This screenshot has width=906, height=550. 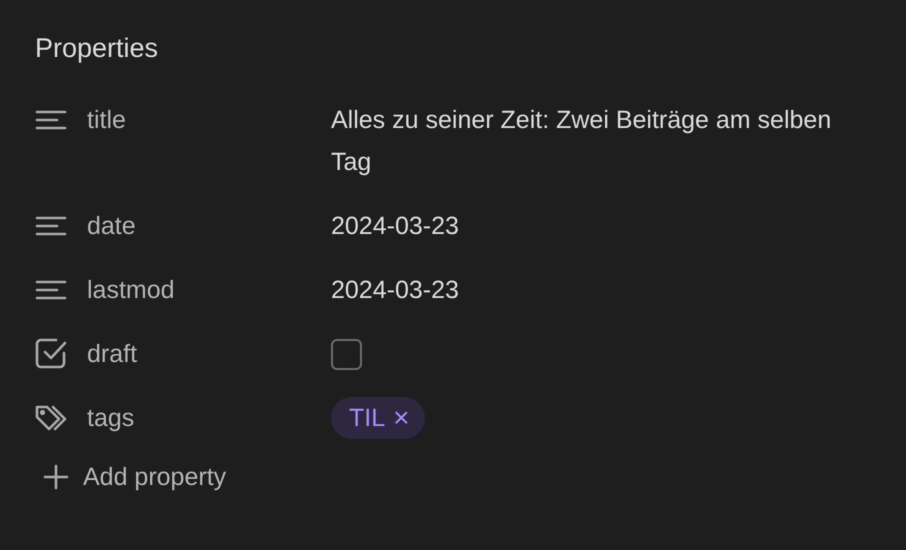 What do you see at coordinates (378, 418) in the screenshot?
I see `tag-pill: TIL ×` at bounding box center [378, 418].